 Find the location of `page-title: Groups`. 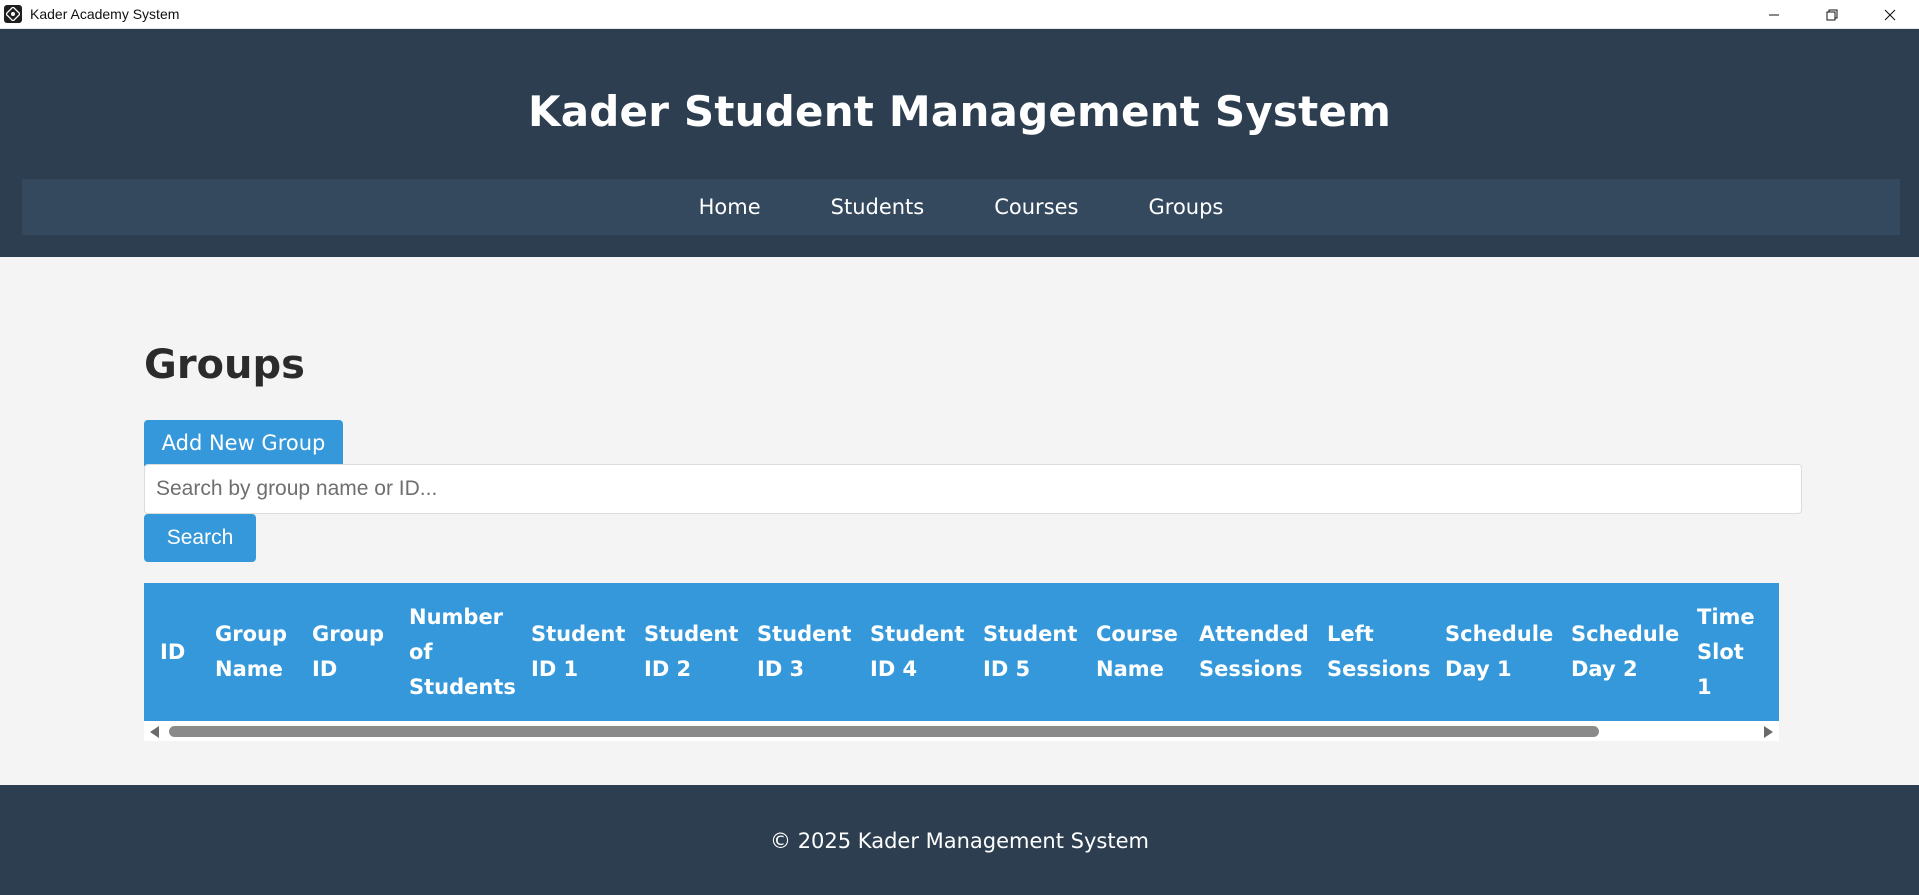

page-title: Groups is located at coordinates (224, 365).